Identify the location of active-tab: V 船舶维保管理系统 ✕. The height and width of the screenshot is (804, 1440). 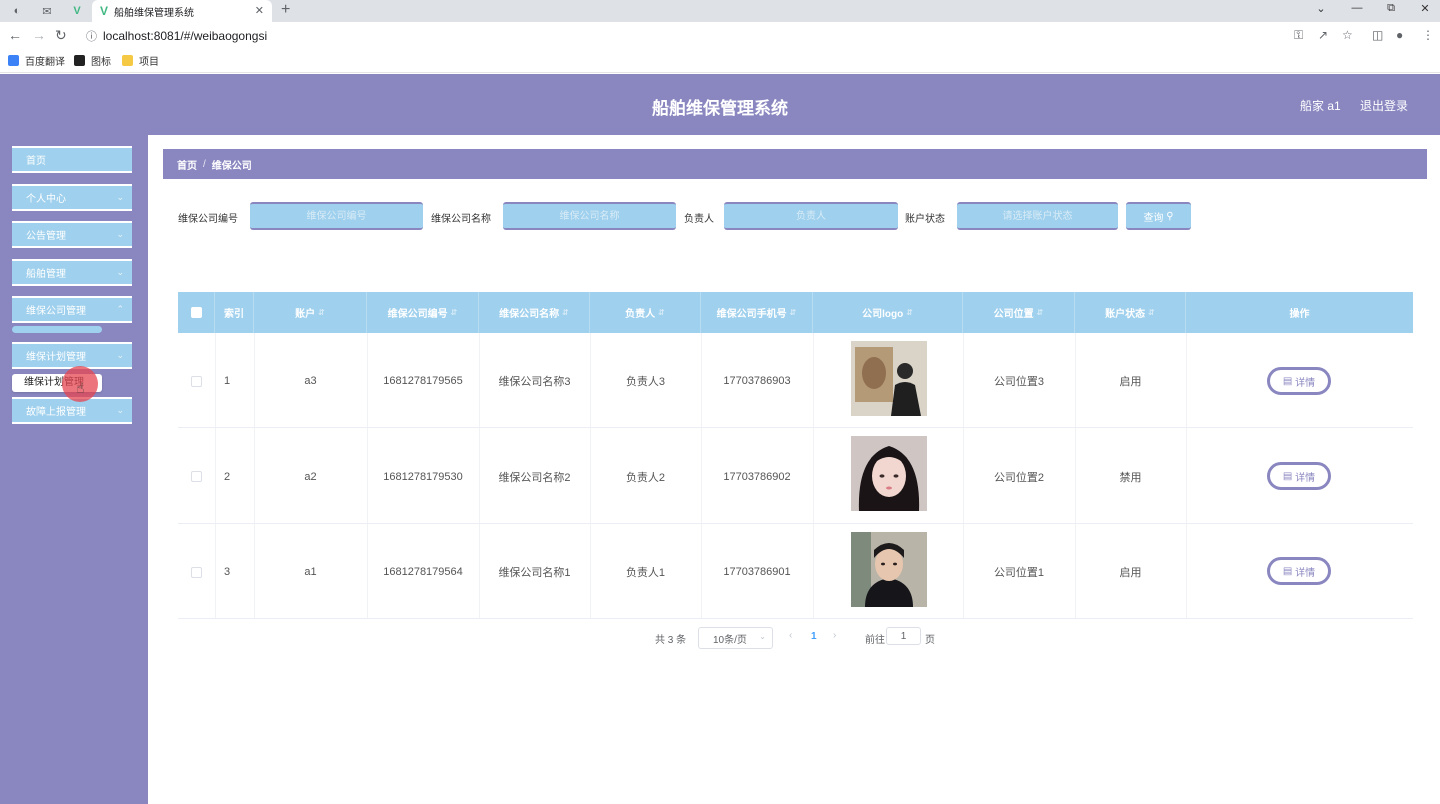
(182, 11).